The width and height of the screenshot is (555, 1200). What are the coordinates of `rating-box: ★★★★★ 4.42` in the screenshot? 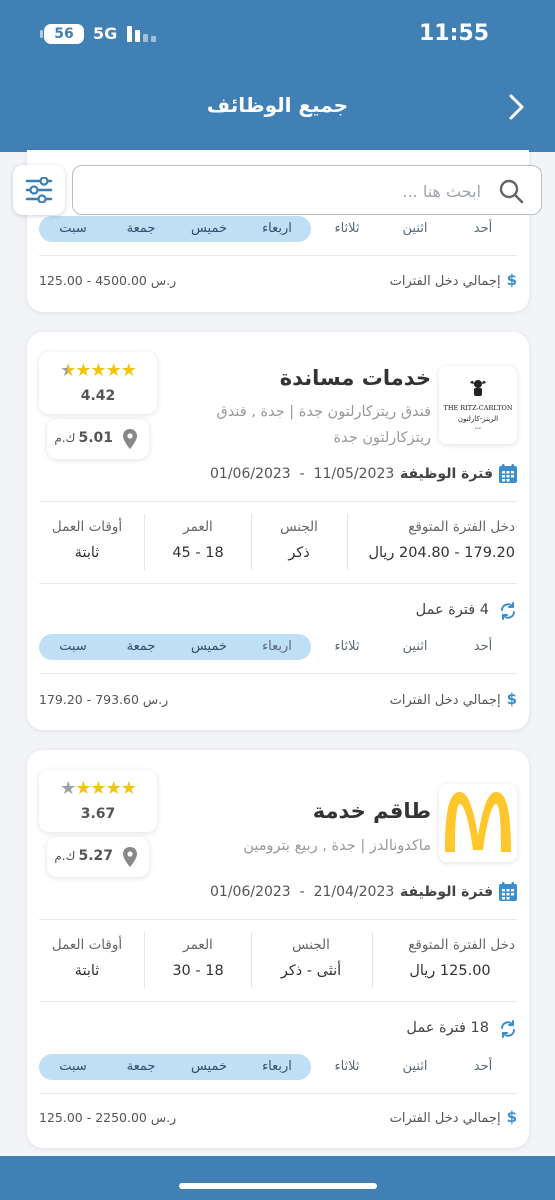 It's located at (98, 383).